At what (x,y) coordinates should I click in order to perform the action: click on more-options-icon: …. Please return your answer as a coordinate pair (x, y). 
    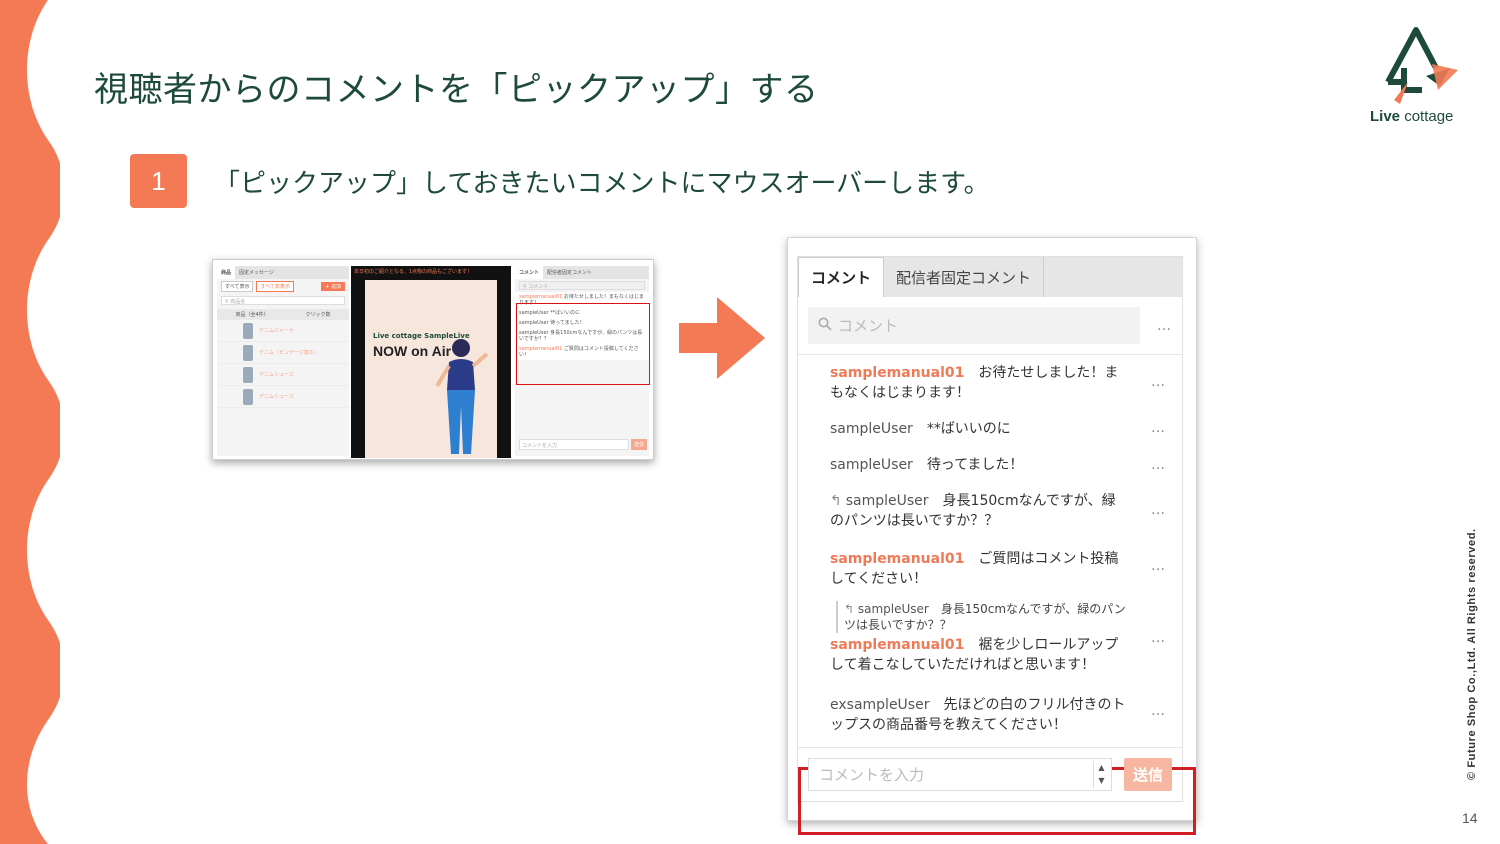
    Looking at the image, I should click on (1164, 326).